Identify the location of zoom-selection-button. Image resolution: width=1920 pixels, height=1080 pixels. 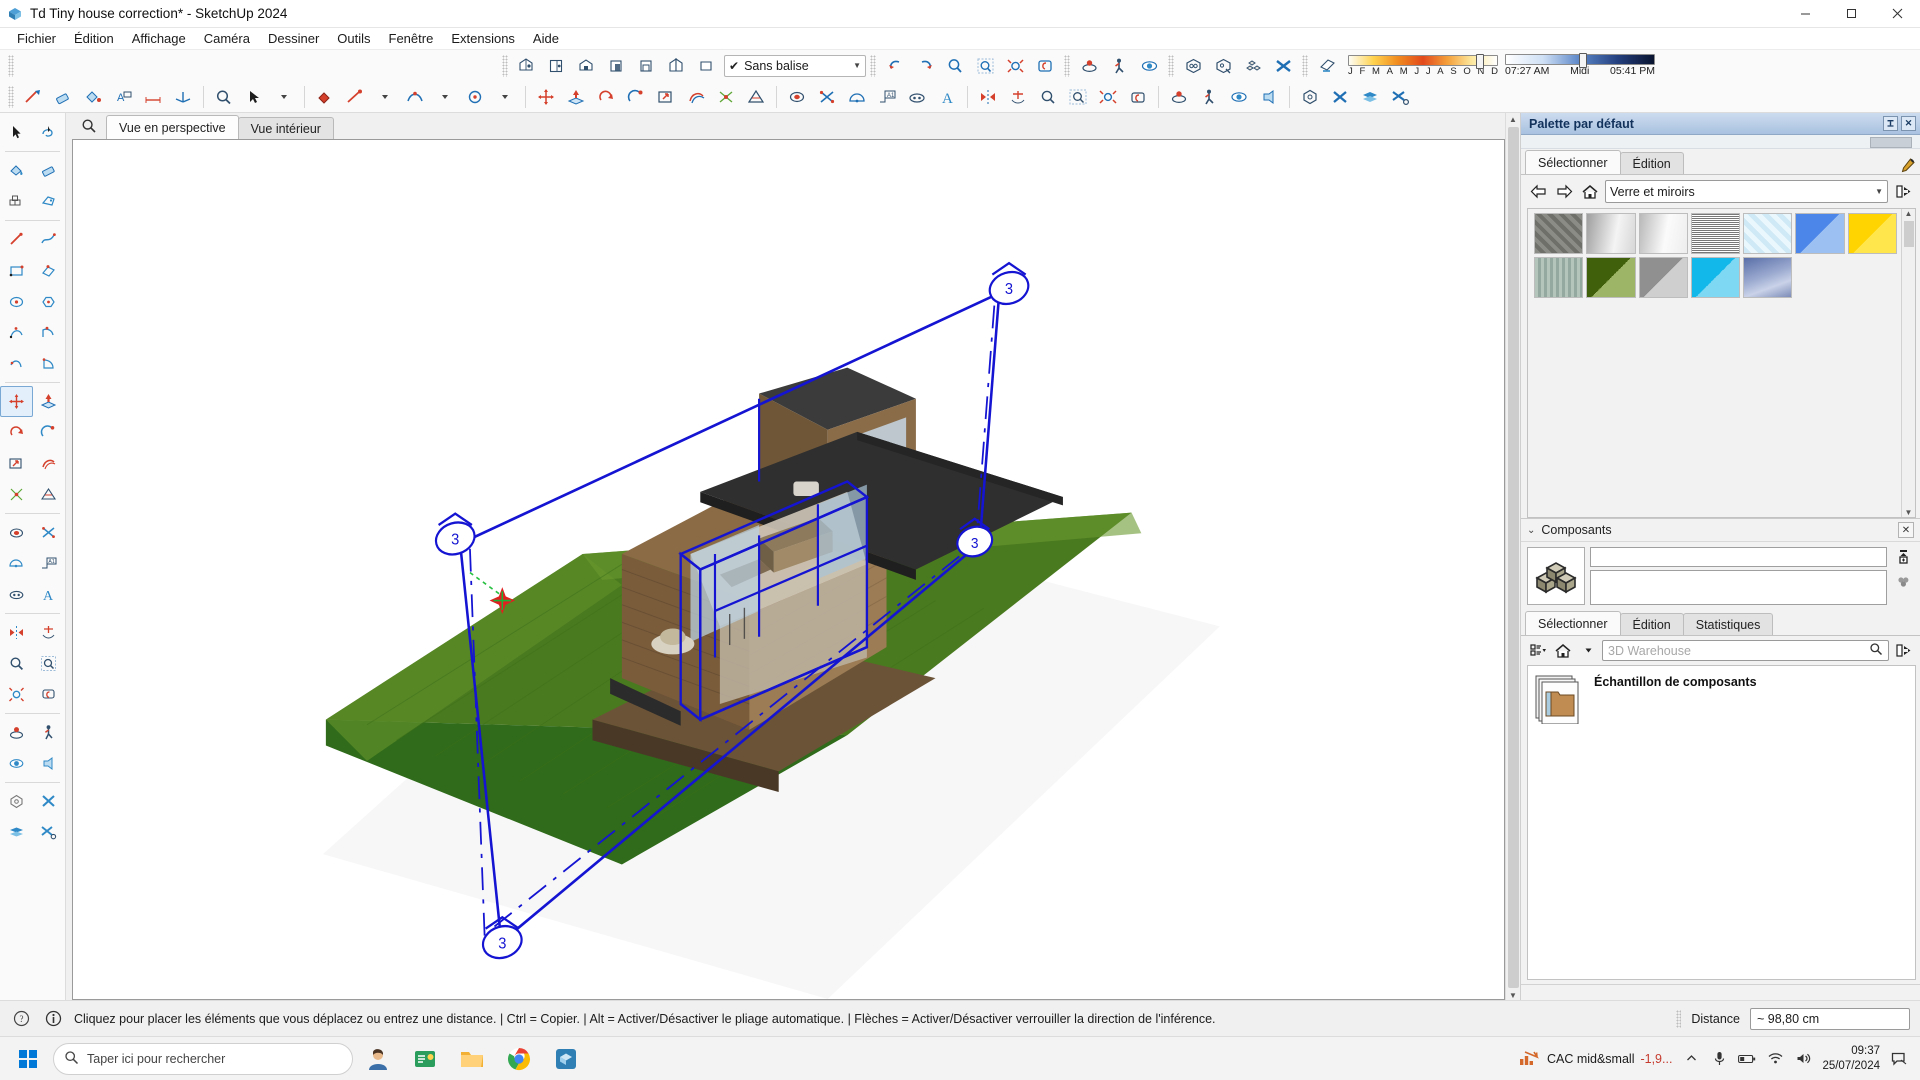
(1048, 97).